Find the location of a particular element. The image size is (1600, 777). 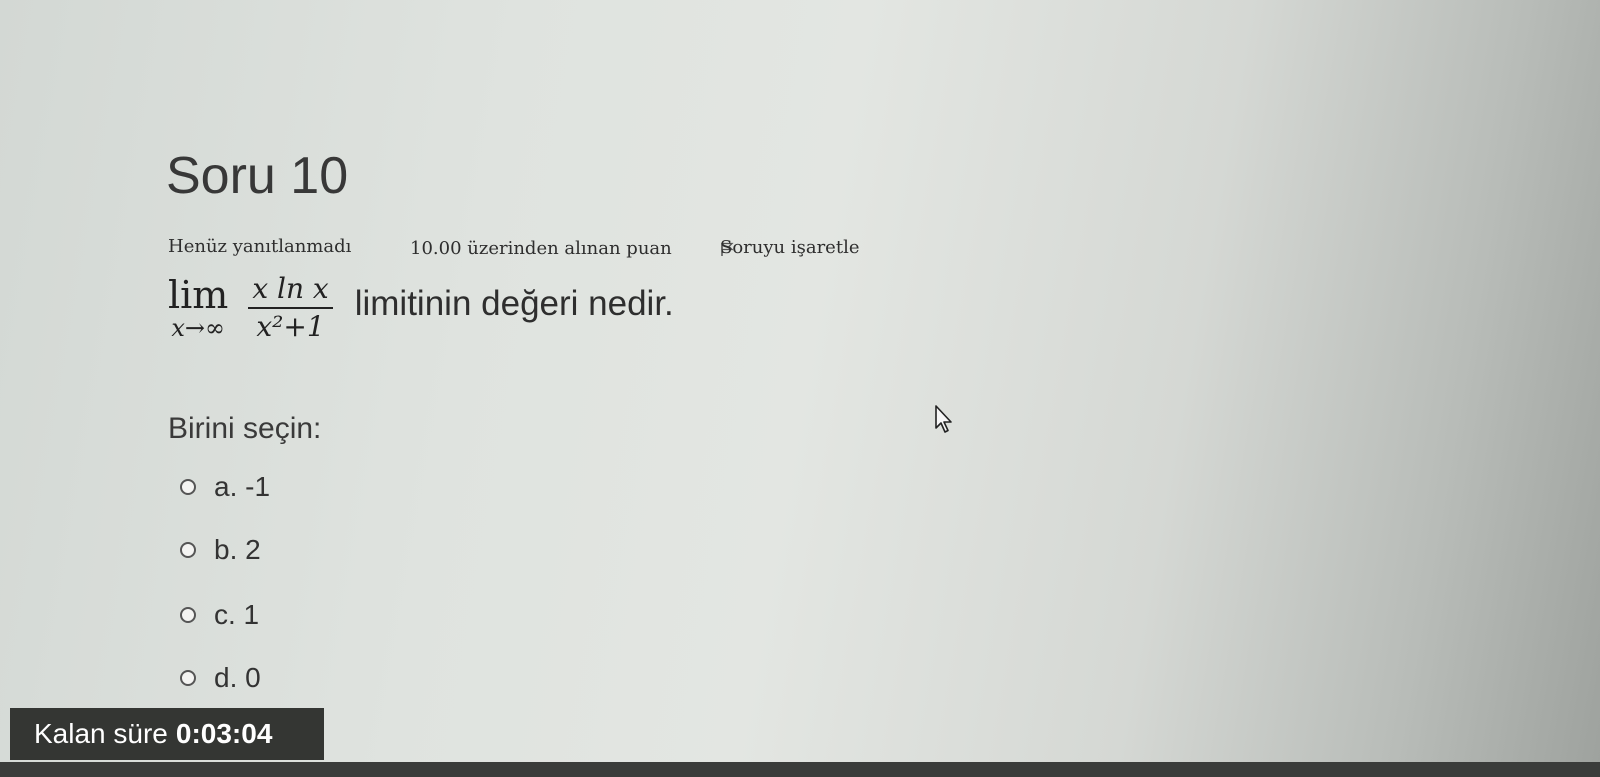

option-d-label: d. 0 is located at coordinates (237, 677).